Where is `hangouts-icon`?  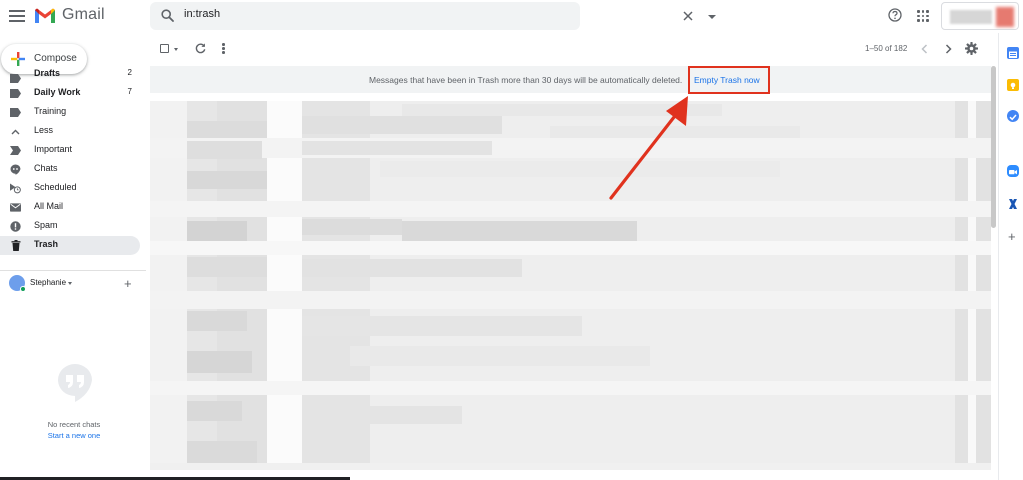 hangouts-icon is located at coordinates (75, 383).